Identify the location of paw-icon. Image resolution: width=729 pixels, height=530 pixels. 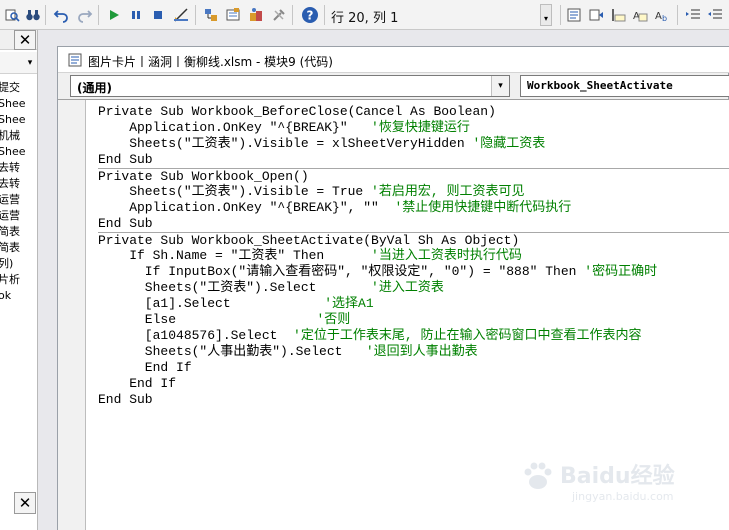
(538, 475).